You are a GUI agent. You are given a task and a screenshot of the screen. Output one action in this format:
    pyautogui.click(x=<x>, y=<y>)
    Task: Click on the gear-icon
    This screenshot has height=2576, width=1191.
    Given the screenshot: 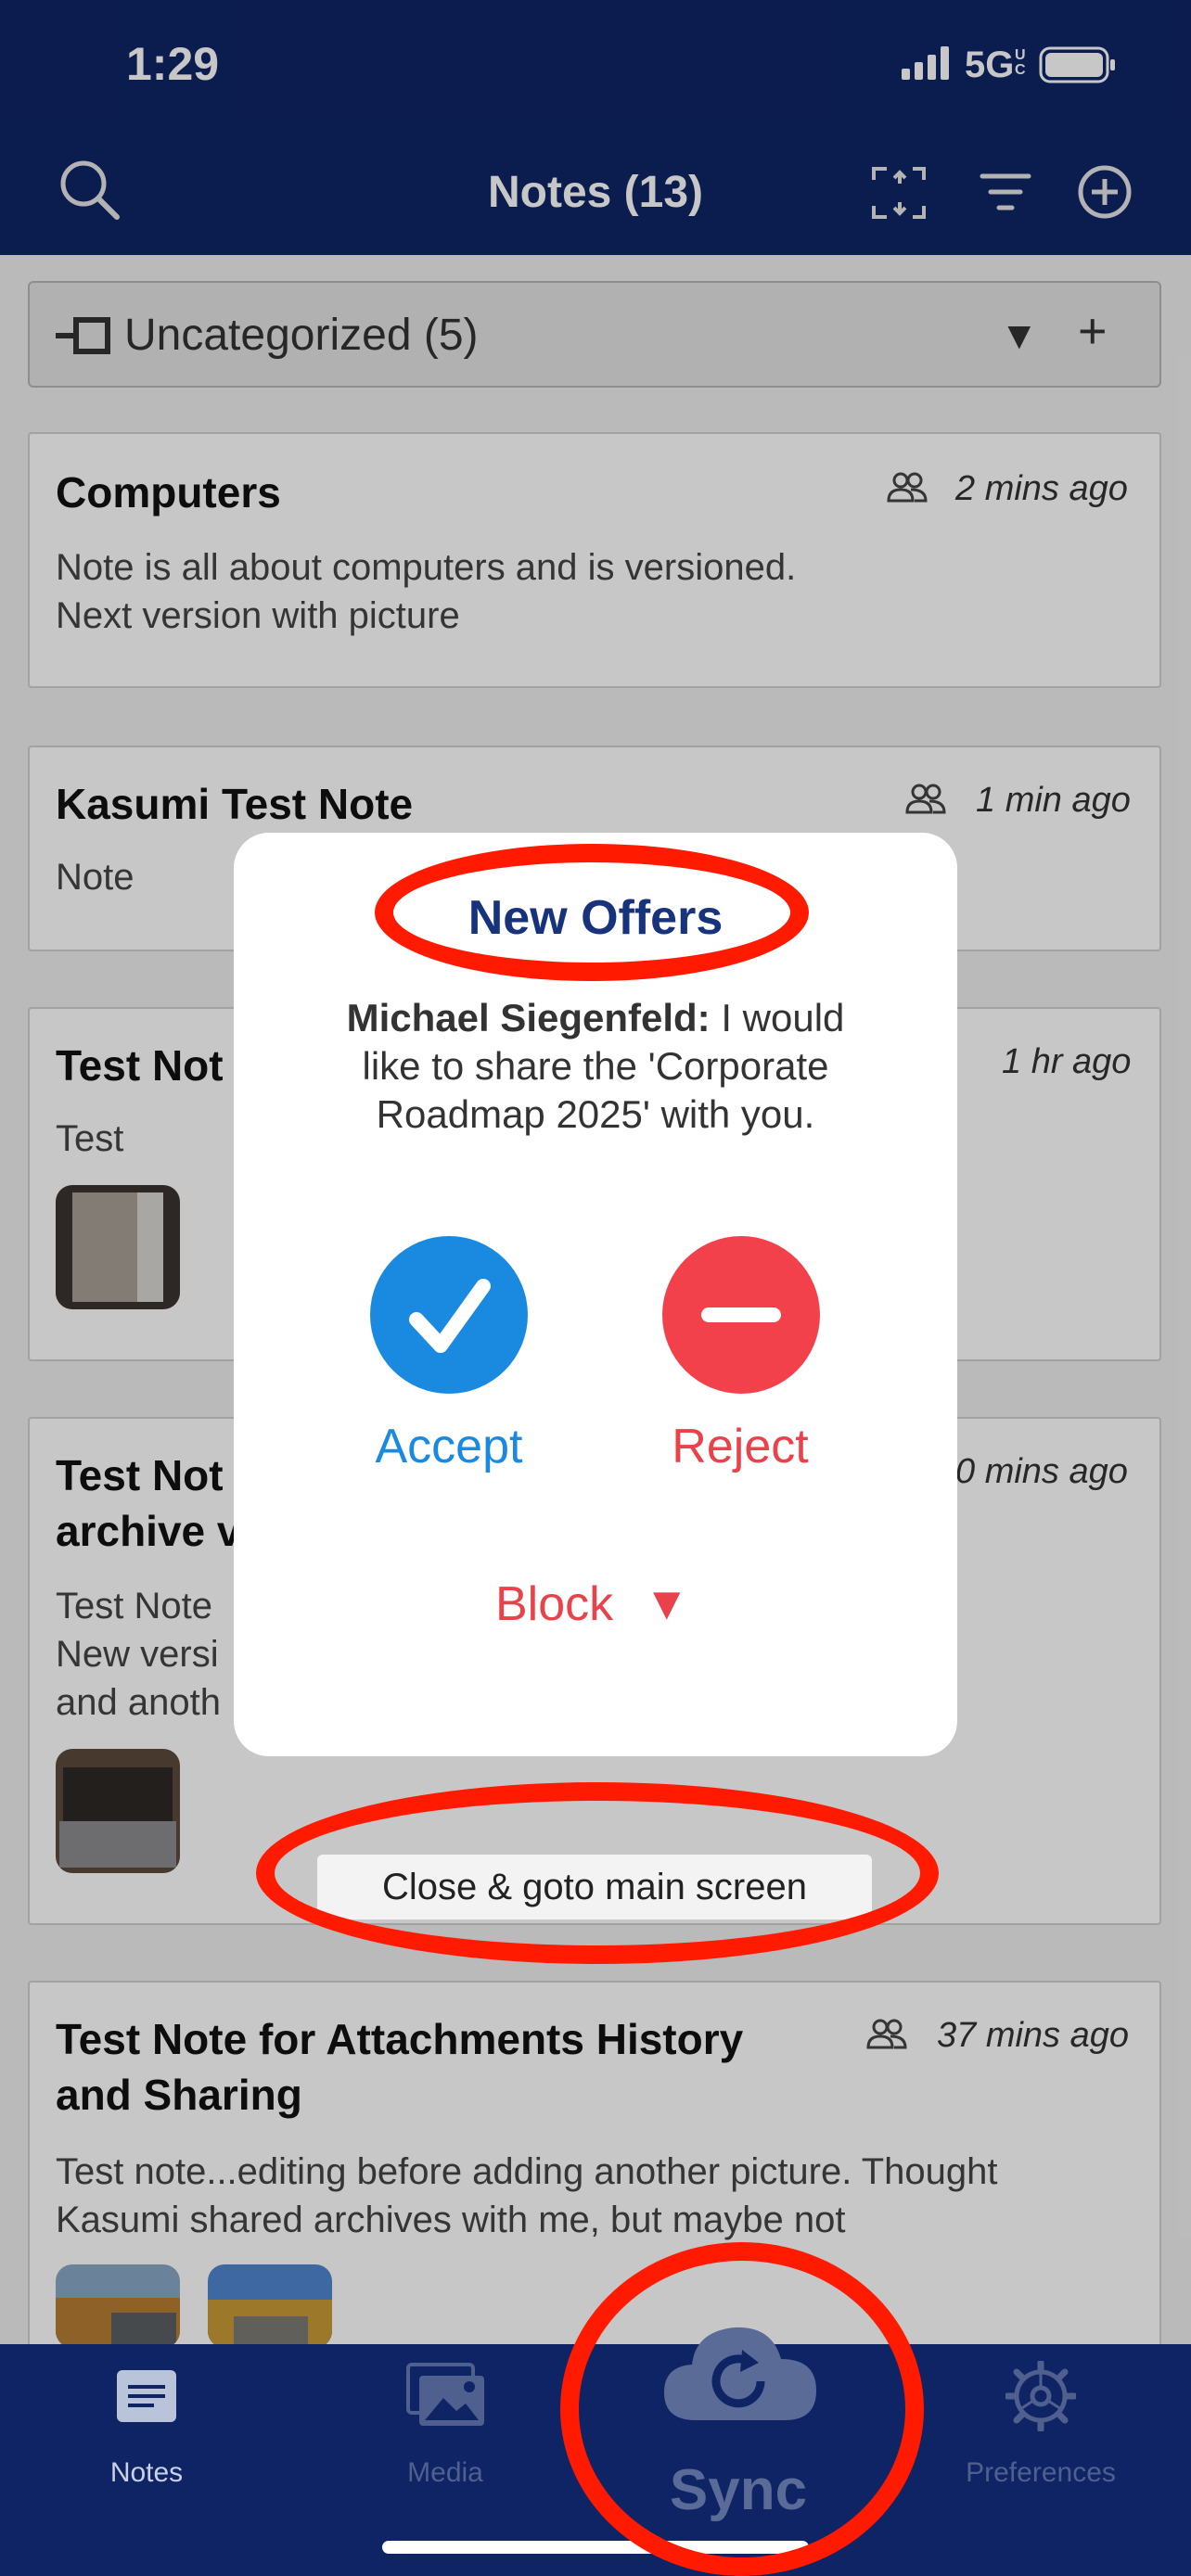 What is the action you would take?
    pyautogui.click(x=1040, y=2396)
    